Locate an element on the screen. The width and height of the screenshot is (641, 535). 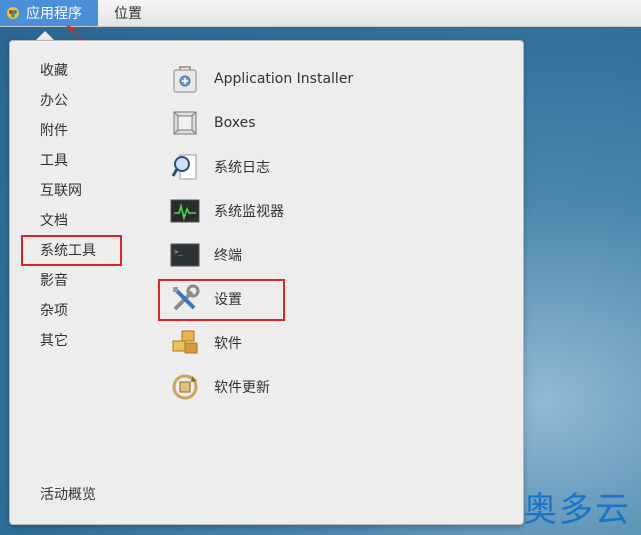
boxes-icon is located at coordinates (185, 123).